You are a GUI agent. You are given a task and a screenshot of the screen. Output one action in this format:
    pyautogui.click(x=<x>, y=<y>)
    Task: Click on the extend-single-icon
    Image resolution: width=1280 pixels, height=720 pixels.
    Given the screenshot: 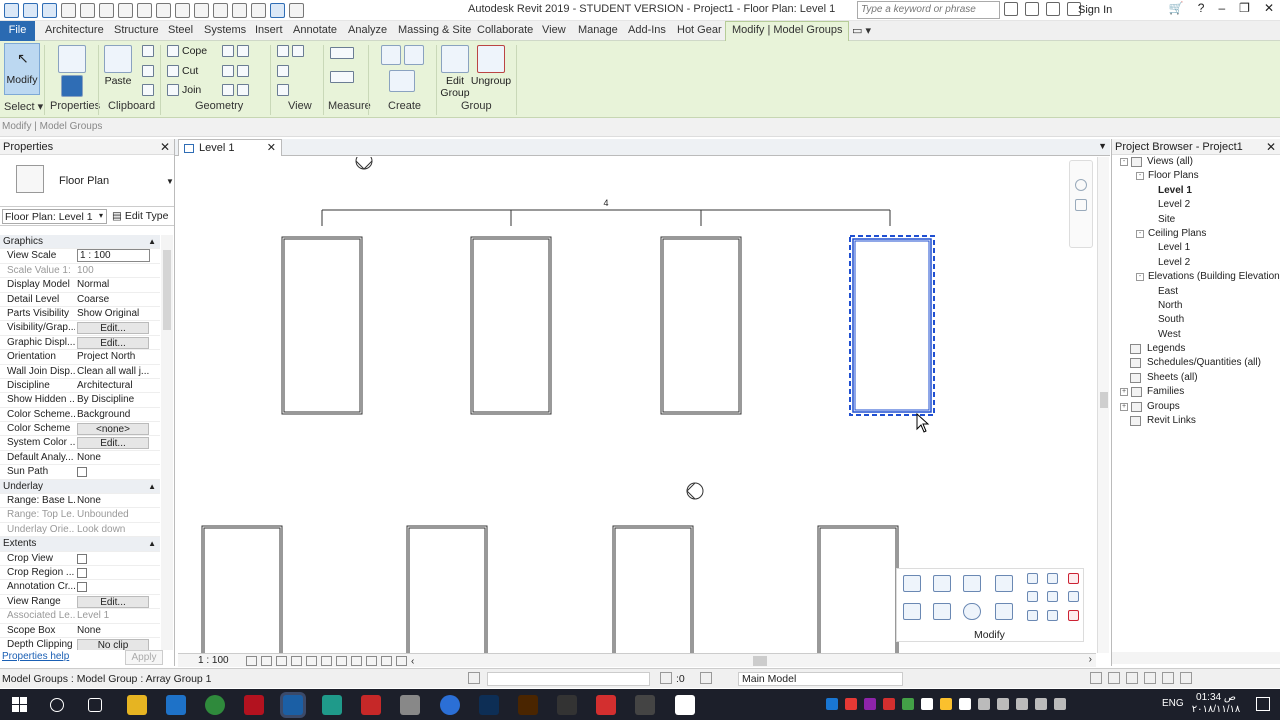 What is the action you would take?
    pyautogui.click(x=1052, y=615)
    